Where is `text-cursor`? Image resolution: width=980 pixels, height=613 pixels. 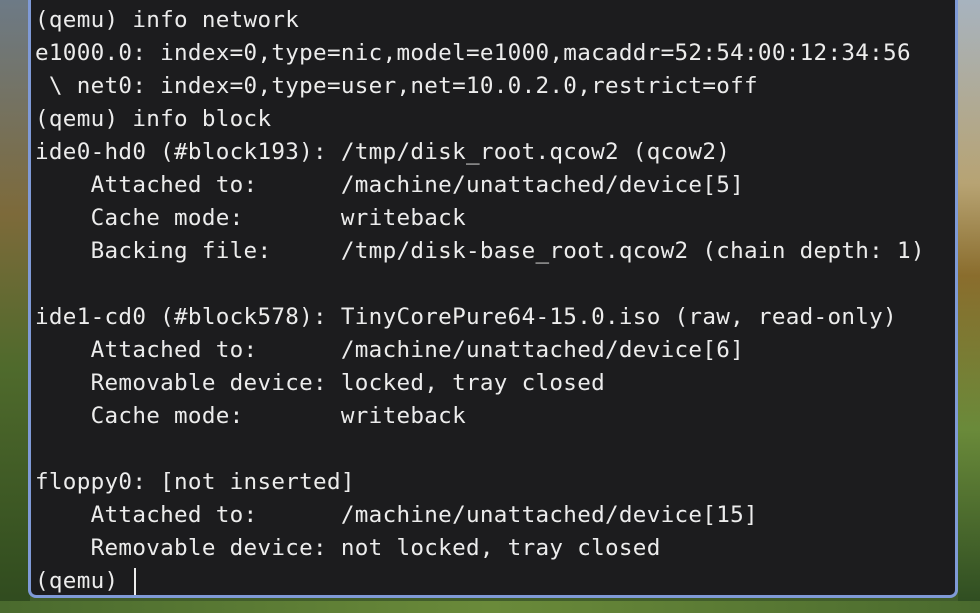
text-cursor is located at coordinates (135, 581).